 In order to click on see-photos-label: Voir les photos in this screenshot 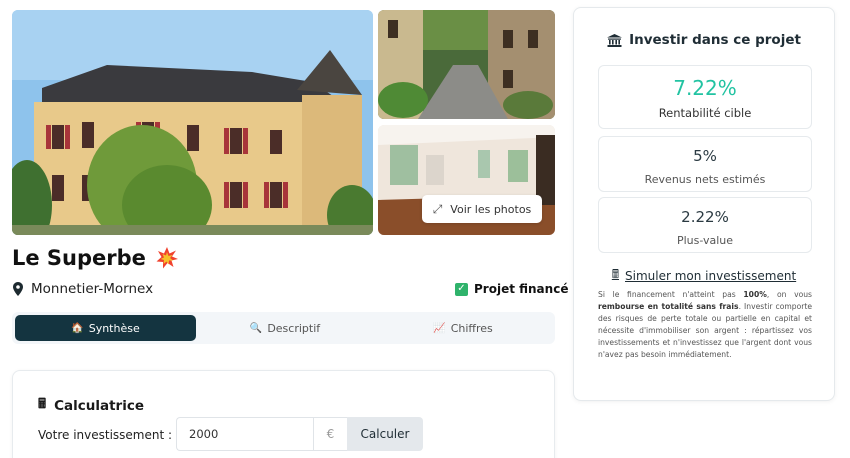, I will do `click(491, 209)`.